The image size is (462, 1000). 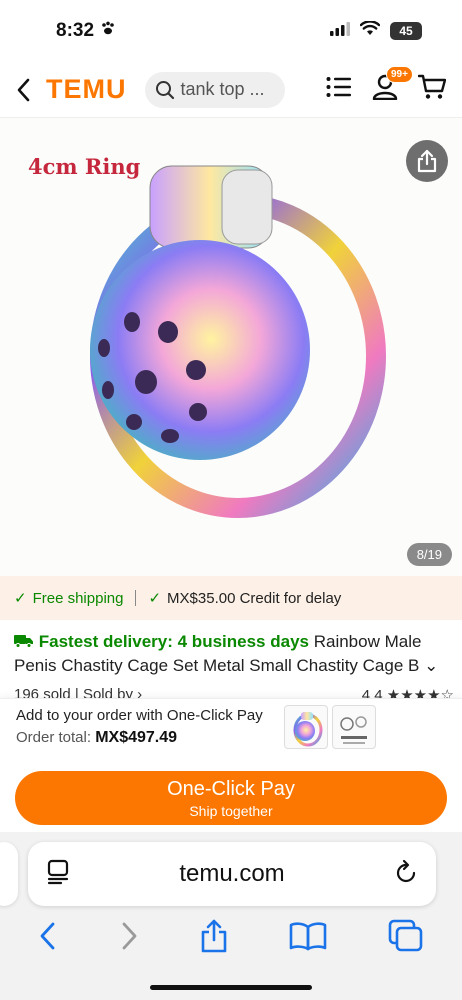 What do you see at coordinates (78, 598) in the screenshot?
I see `free-shipping-text: Free shipping` at bounding box center [78, 598].